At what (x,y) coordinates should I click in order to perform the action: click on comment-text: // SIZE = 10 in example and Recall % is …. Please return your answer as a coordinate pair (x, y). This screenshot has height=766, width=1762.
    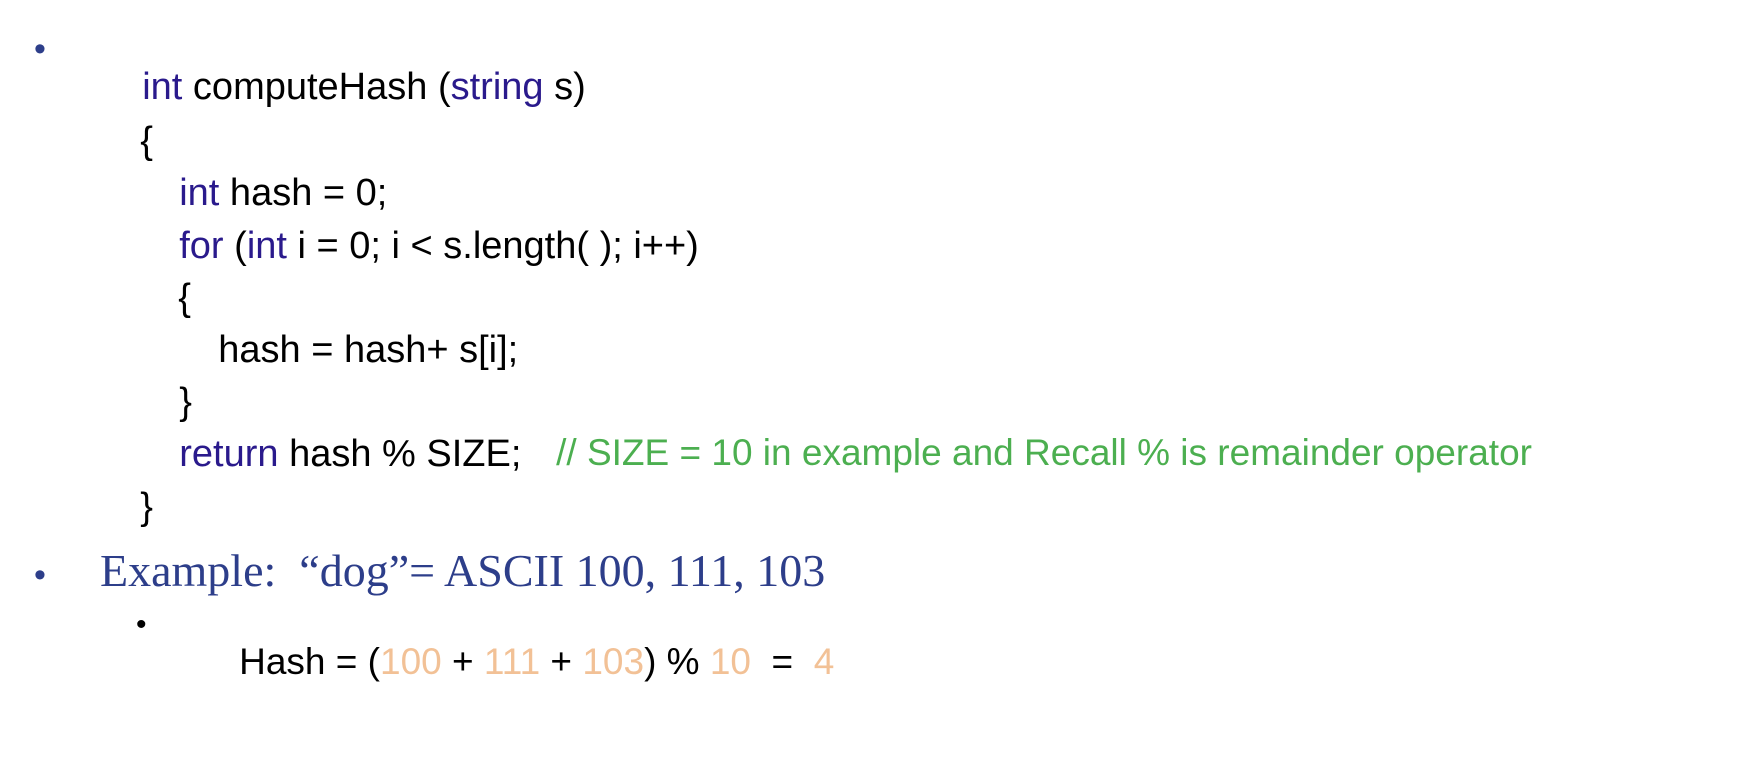
    Looking at the image, I should click on (1044, 452).